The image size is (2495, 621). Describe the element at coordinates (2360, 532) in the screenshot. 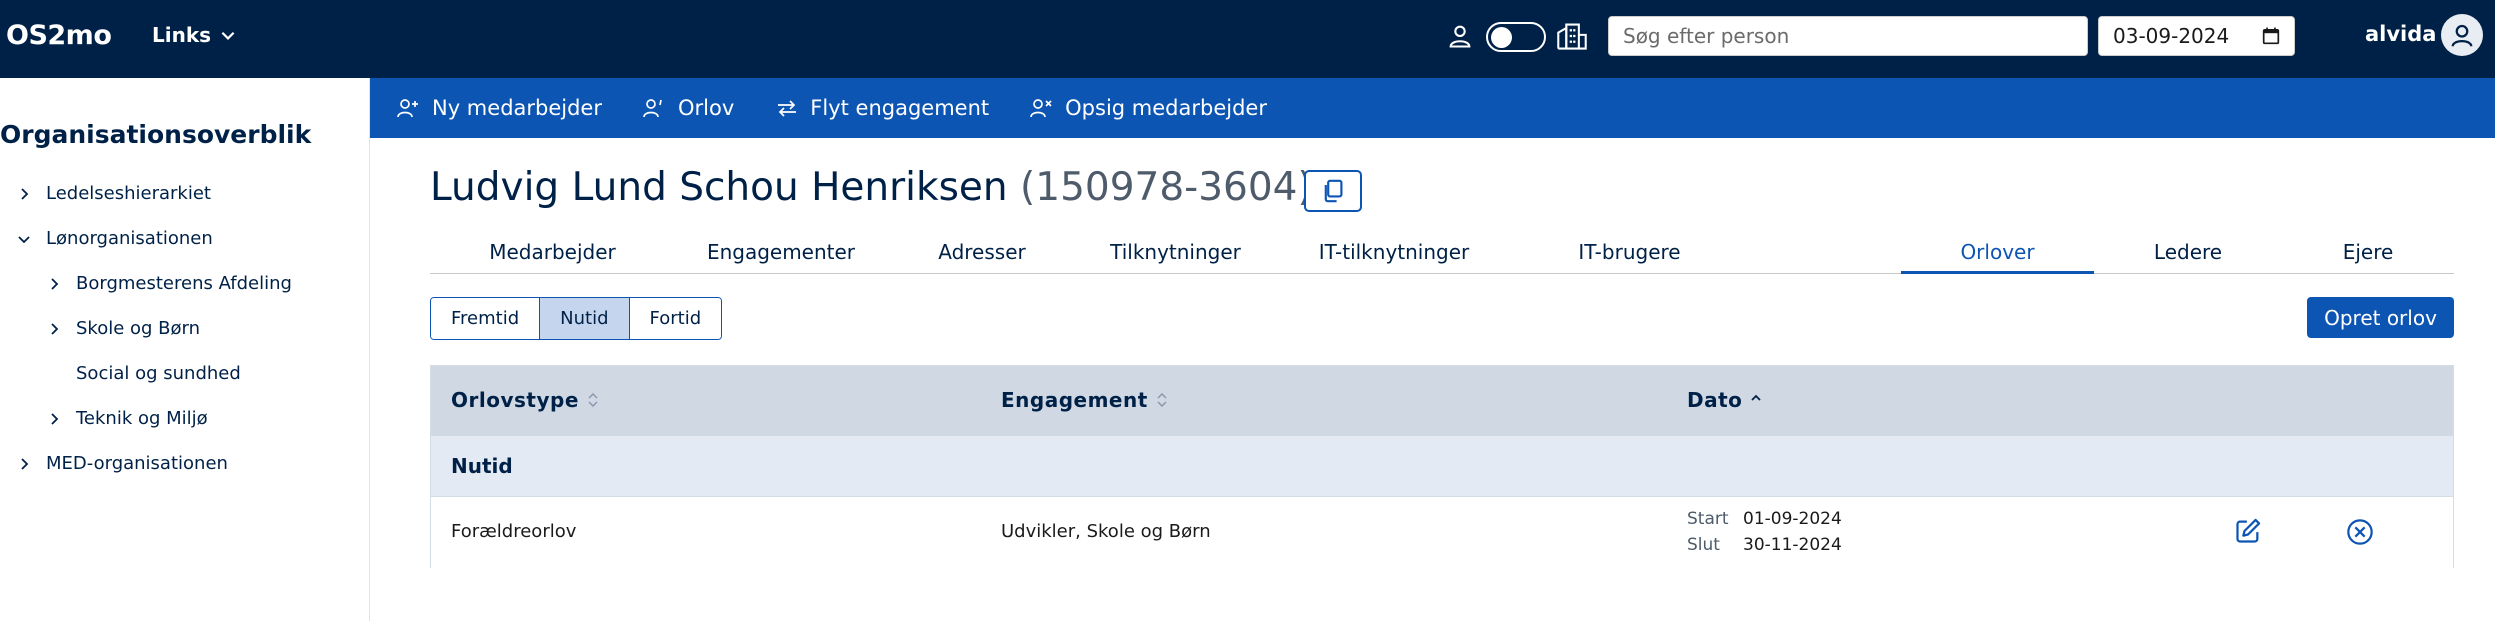

I see `cancel-circle-icon` at that location.